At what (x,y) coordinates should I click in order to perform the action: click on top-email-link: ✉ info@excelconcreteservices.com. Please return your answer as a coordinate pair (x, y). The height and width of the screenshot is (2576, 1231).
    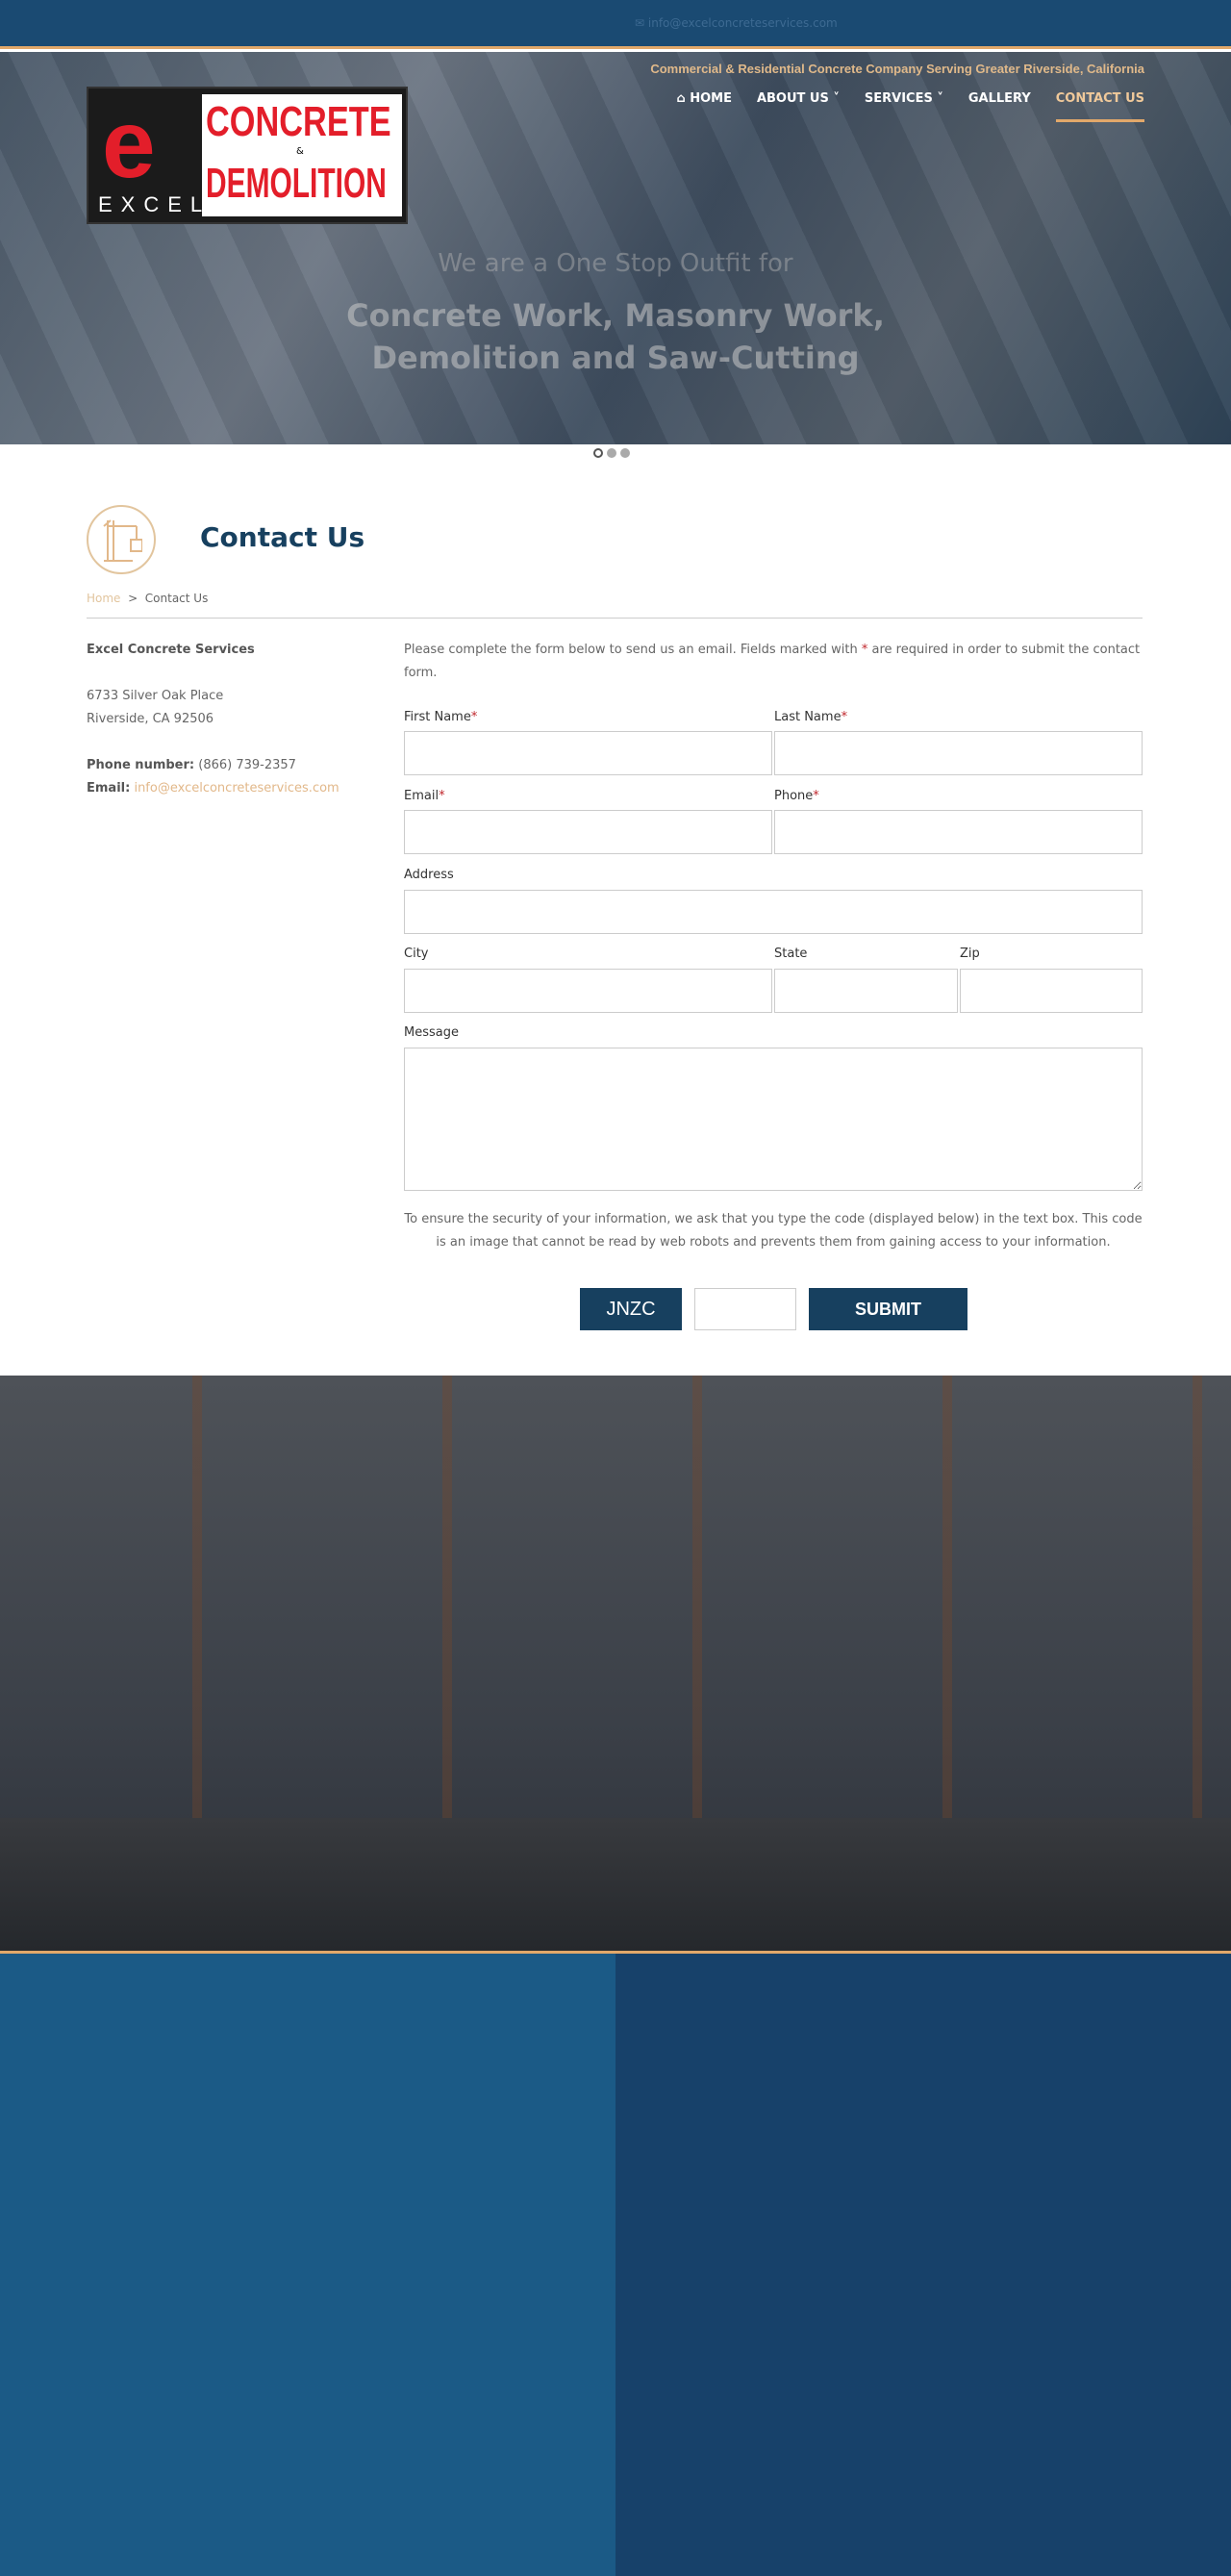
    Looking at the image, I should click on (736, 23).